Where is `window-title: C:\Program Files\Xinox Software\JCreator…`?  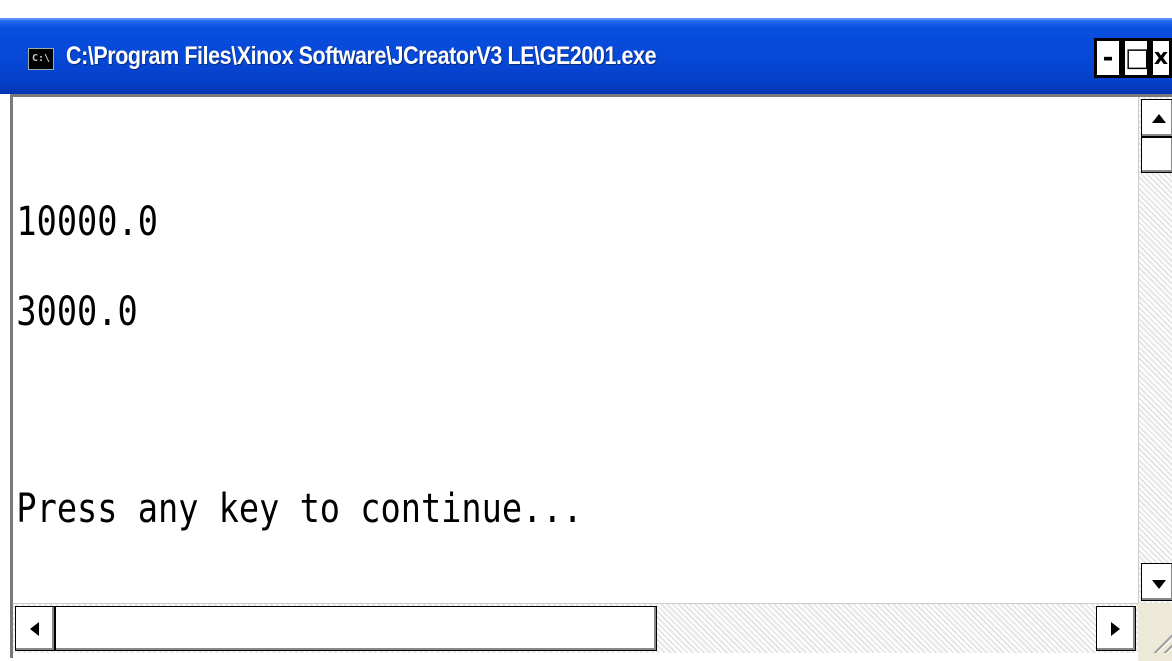
window-title: C:\Program Files\Xinox Software\JCreator… is located at coordinates (361, 56).